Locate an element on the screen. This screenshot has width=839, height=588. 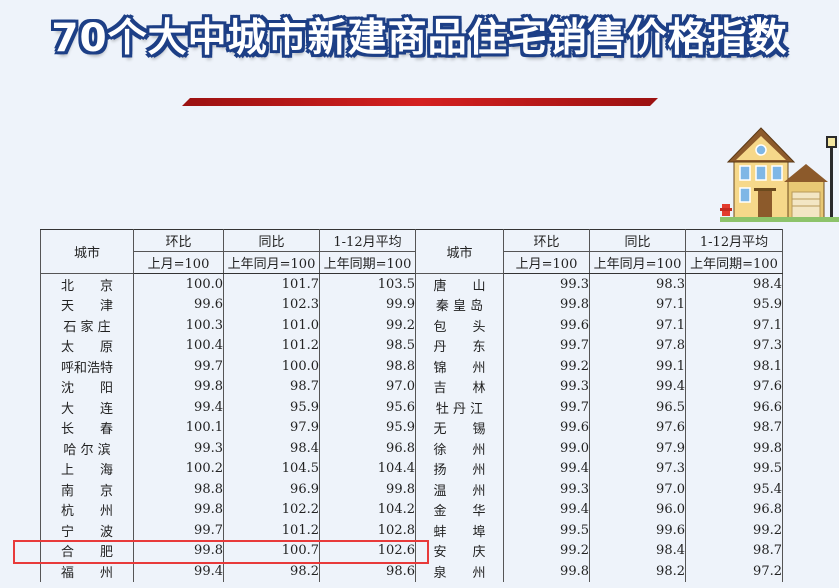
cell-mom-left: 99.7 is located at coordinates (178, 530).